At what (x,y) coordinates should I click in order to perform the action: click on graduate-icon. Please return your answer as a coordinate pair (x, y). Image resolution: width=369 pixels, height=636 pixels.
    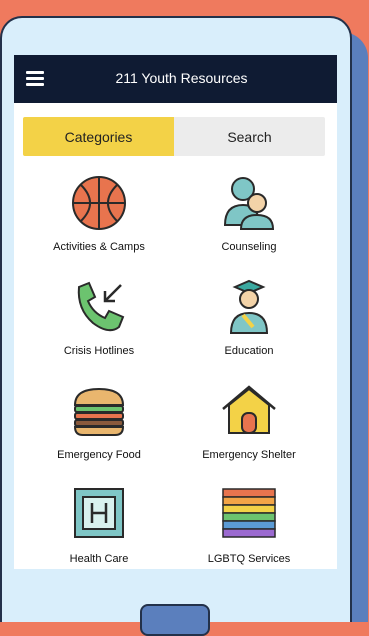
    Looking at the image, I should click on (249, 306).